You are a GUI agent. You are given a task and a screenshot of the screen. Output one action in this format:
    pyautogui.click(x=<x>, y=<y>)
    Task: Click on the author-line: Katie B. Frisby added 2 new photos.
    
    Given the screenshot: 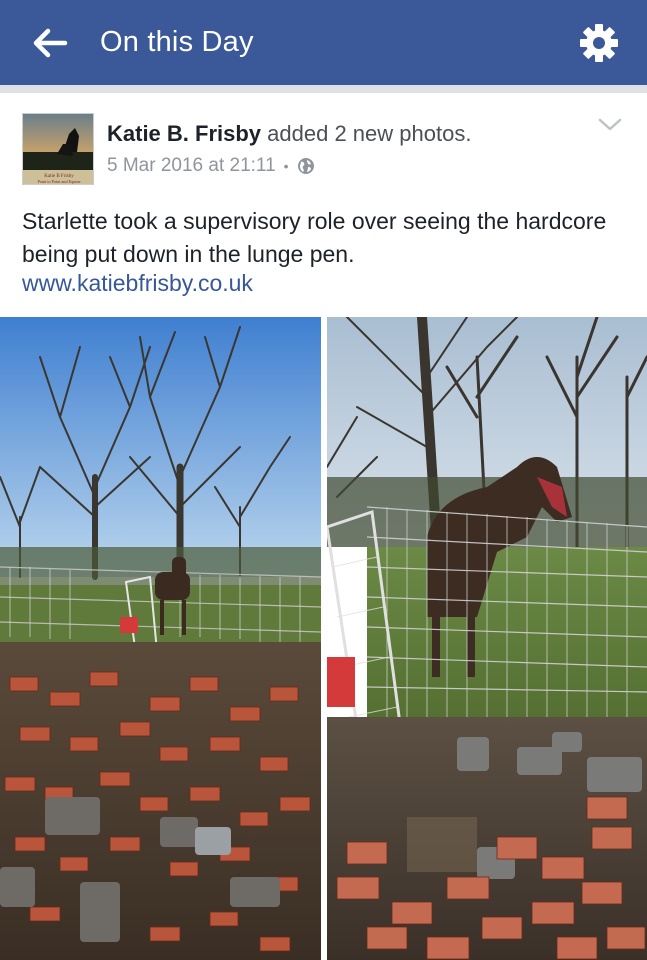 What is the action you would take?
    pyautogui.click(x=289, y=134)
    